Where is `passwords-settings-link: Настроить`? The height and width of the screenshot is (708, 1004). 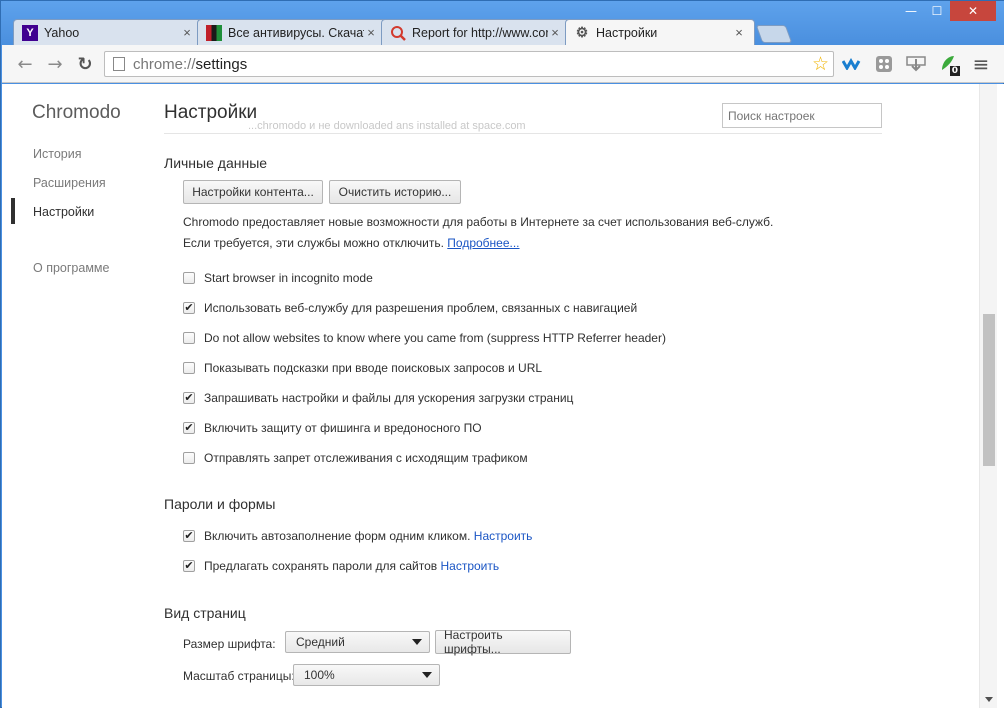 passwords-settings-link: Настроить is located at coordinates (469, 566).